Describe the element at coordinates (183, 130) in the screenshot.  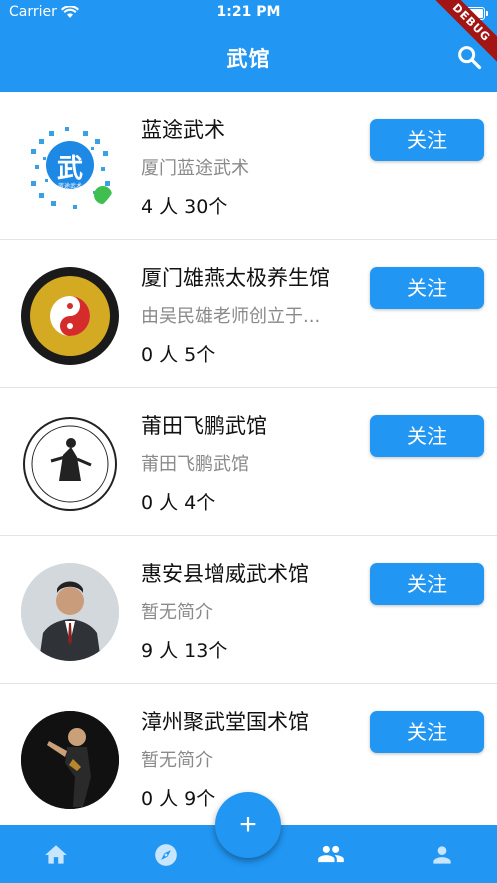
I see `gym-name: 蓝途武术` at that location.